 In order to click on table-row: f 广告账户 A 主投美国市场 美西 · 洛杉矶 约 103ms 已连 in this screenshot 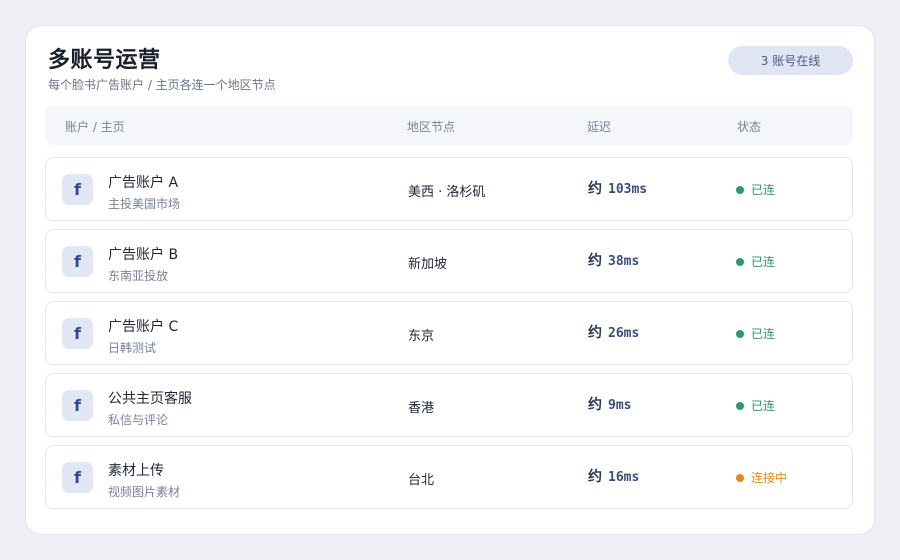, I will do `click(449, 189)`.